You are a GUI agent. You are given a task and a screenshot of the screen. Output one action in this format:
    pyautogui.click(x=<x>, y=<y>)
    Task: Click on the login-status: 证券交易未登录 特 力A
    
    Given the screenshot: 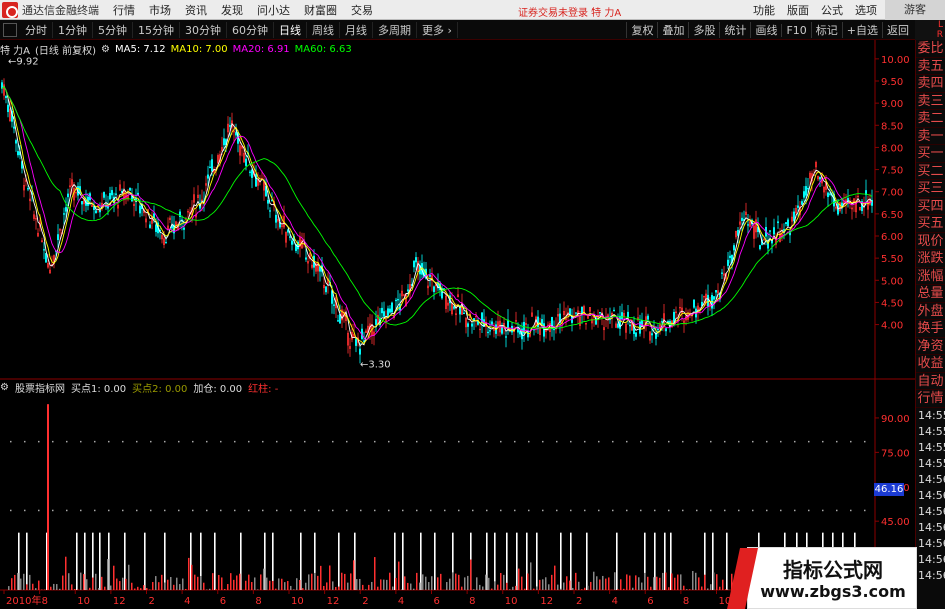 What is the action you would take?
    pyautogui.click(x=570, y=13)
    